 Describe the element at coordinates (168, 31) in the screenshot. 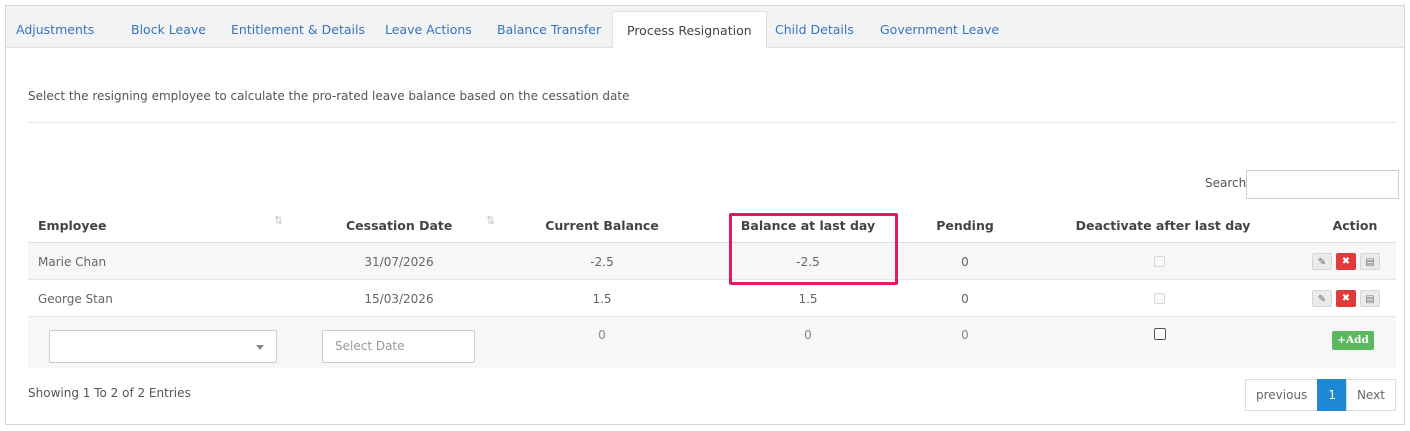

I see `tab-block-leave: Block Leave` at that location.